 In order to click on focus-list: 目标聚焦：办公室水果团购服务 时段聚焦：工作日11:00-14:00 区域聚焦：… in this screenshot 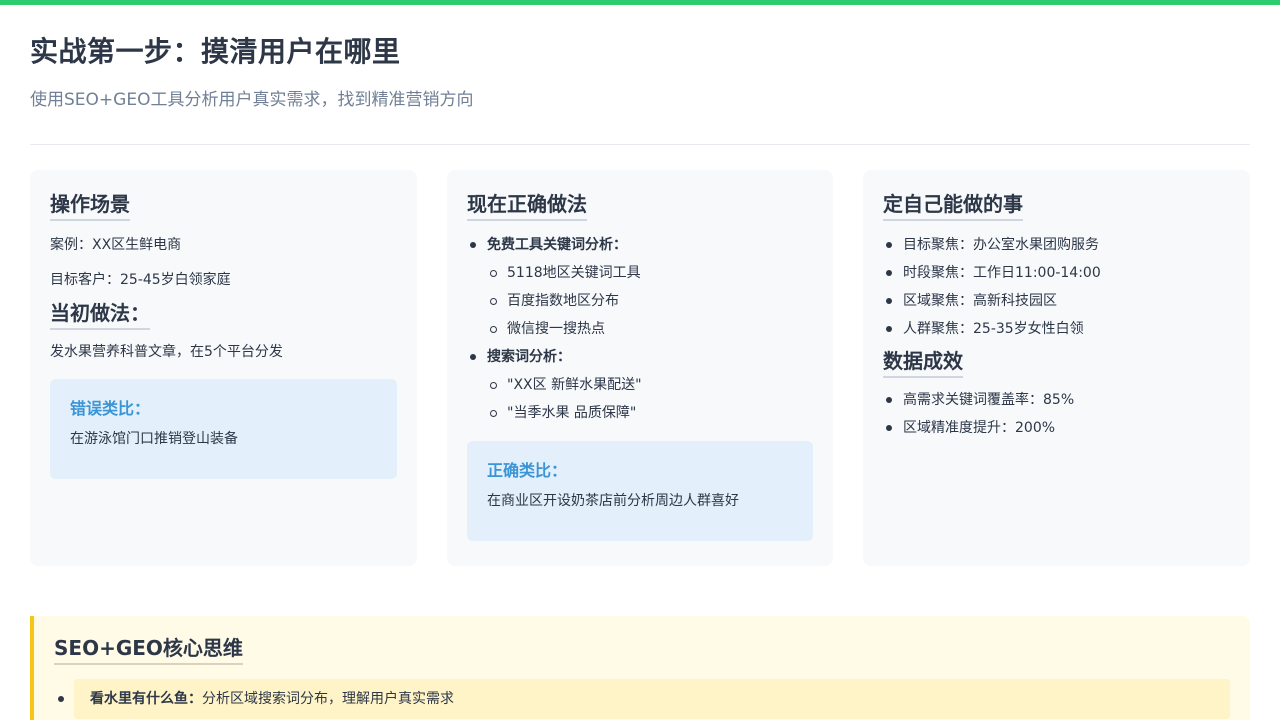, I will do `click(1056, 287)`.